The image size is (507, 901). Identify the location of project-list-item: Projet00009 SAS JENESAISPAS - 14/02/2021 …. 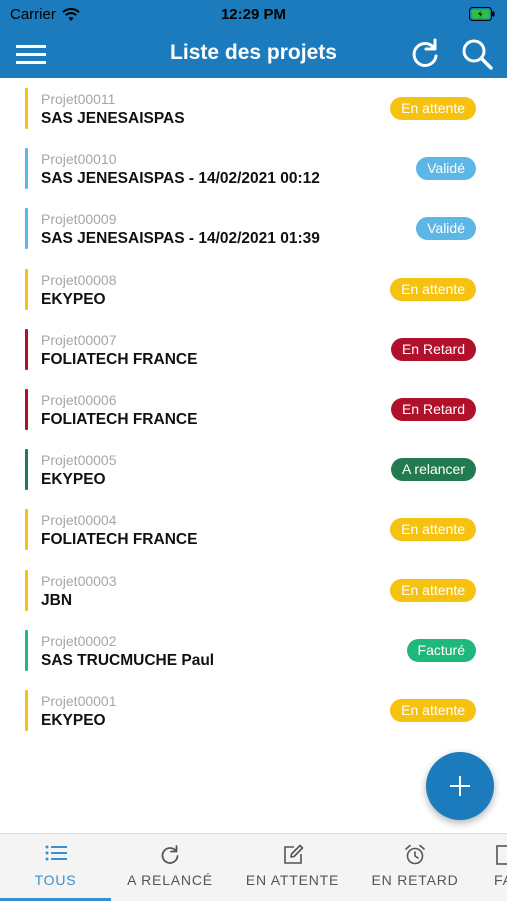
(253, 228).